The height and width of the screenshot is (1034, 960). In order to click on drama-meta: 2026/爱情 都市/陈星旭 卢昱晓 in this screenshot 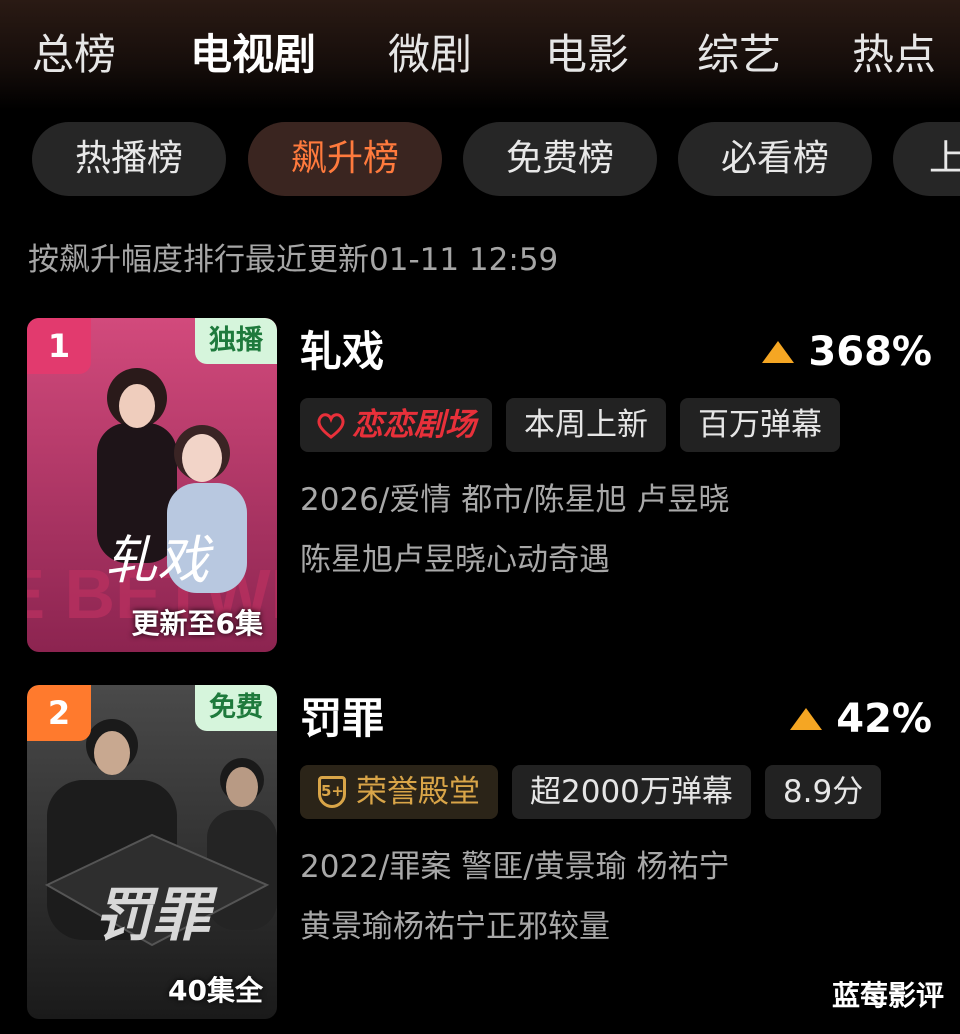, I will do `click(515, 500)`.